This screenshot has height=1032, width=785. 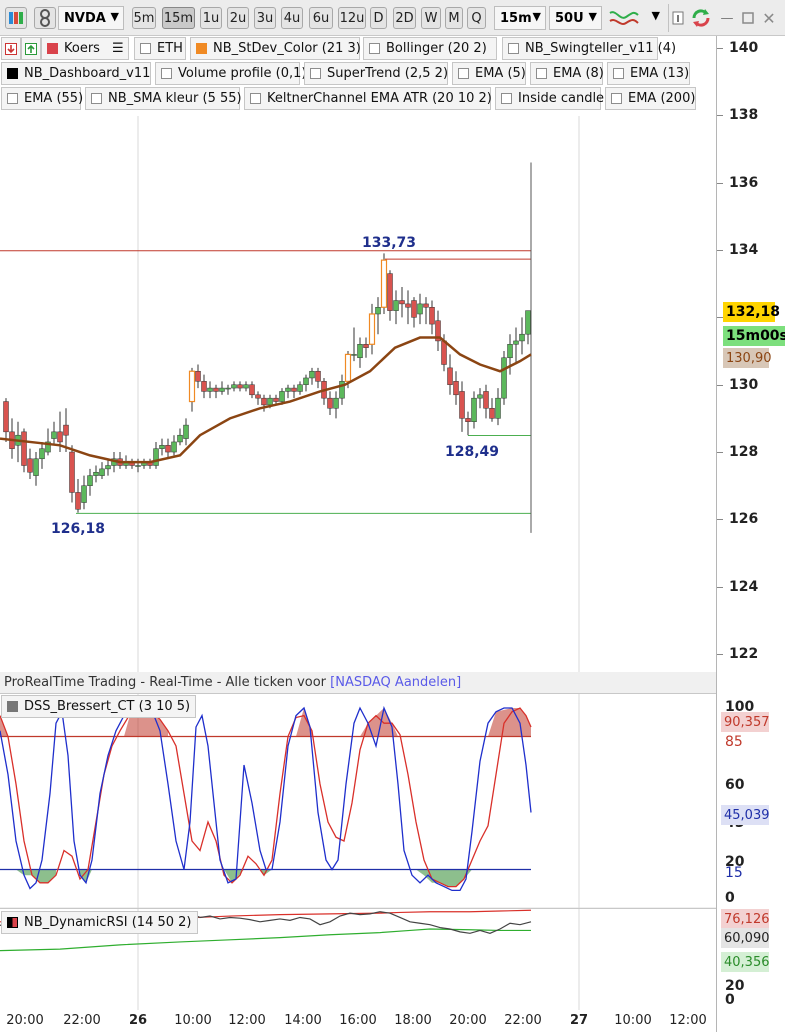 I want to click on timeframe-button-Q: Q, so click(x=476, y=18).